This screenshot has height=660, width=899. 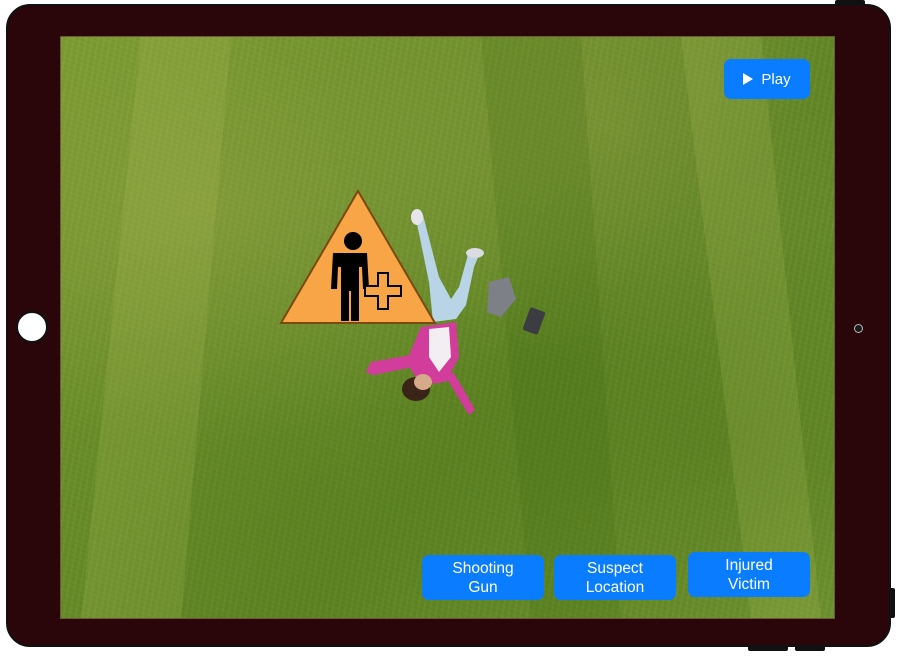 I want to click on volume-down-button, so click(x=810, y=649).